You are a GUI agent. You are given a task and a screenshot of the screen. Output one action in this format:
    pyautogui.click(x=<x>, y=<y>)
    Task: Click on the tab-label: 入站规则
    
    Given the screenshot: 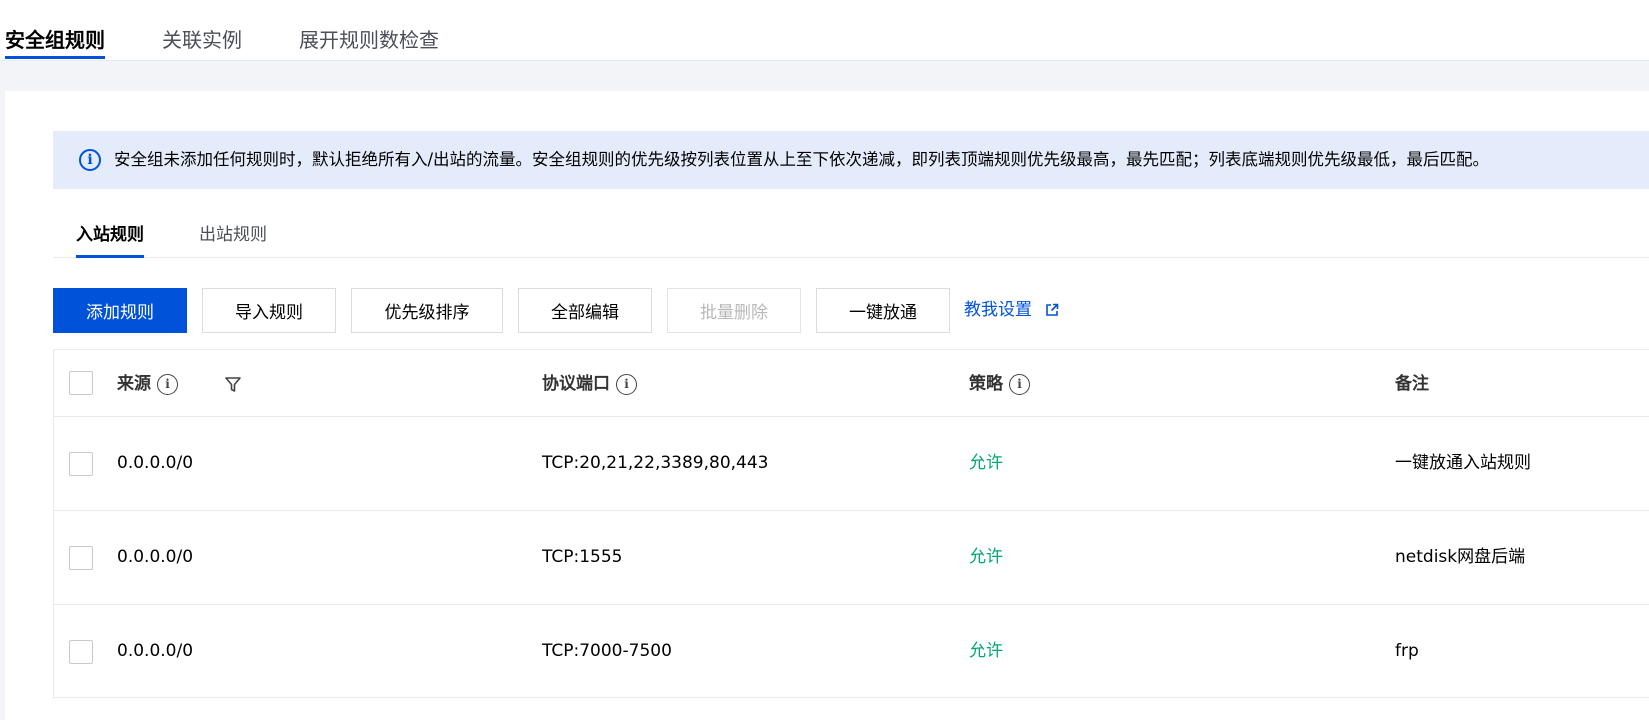 What is the action you would take?
    pyautogui.click(x=110, y=235)
    